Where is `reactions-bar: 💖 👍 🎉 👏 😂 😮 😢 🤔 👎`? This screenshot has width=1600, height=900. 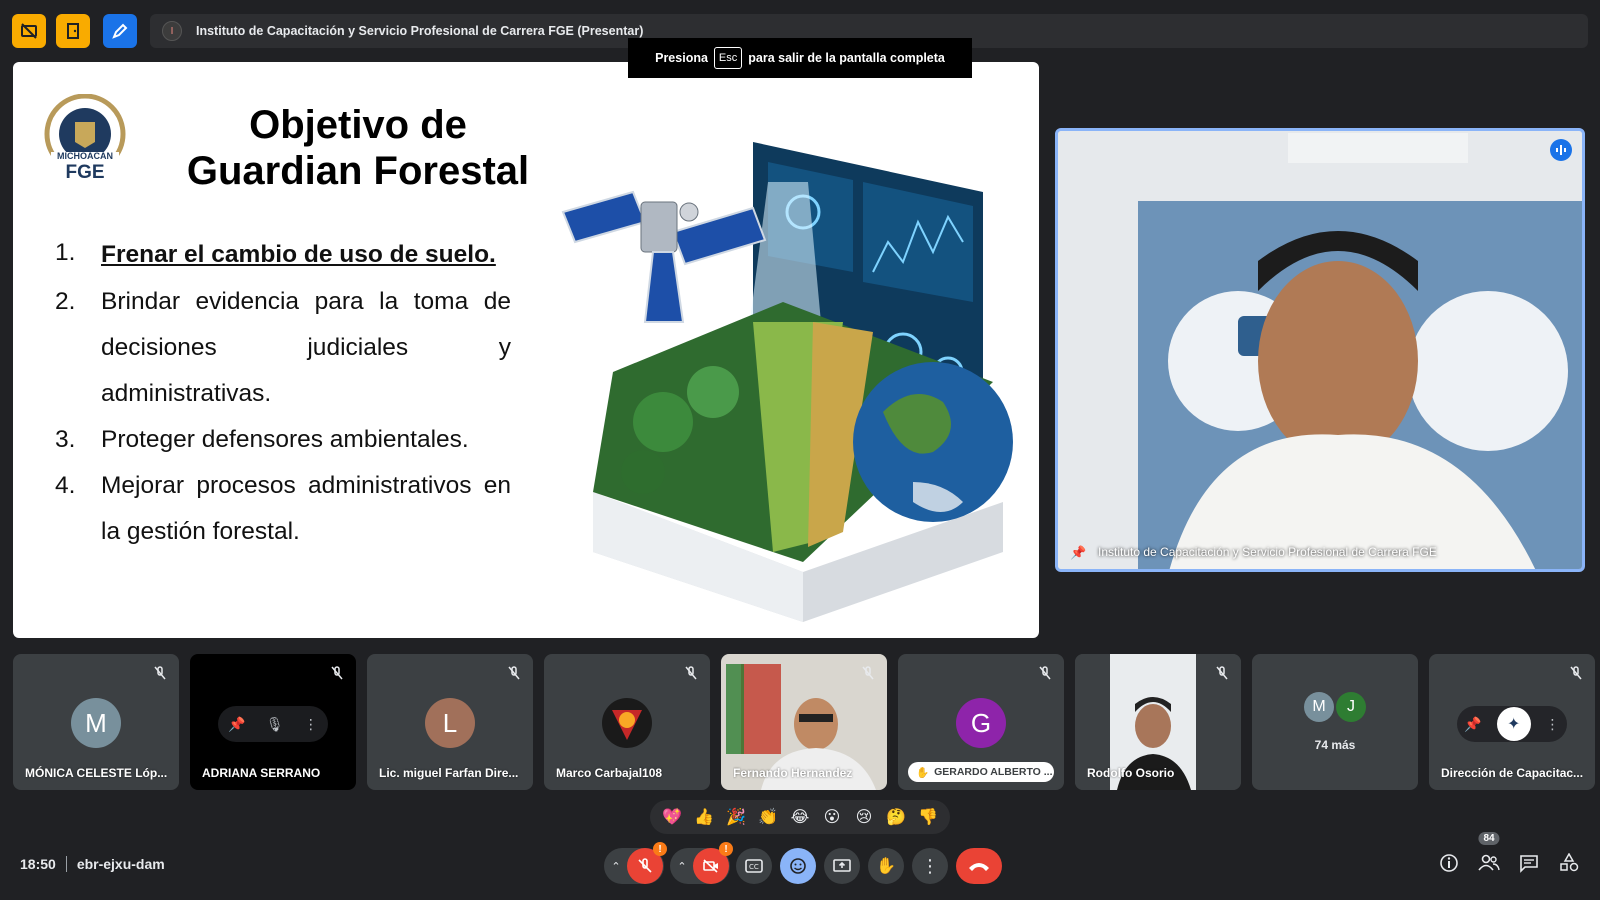
reactions-bar: 💖 👍 🎉 👏 😂 😮 😢 🤔 👎 is located at coordinates (800, 817).